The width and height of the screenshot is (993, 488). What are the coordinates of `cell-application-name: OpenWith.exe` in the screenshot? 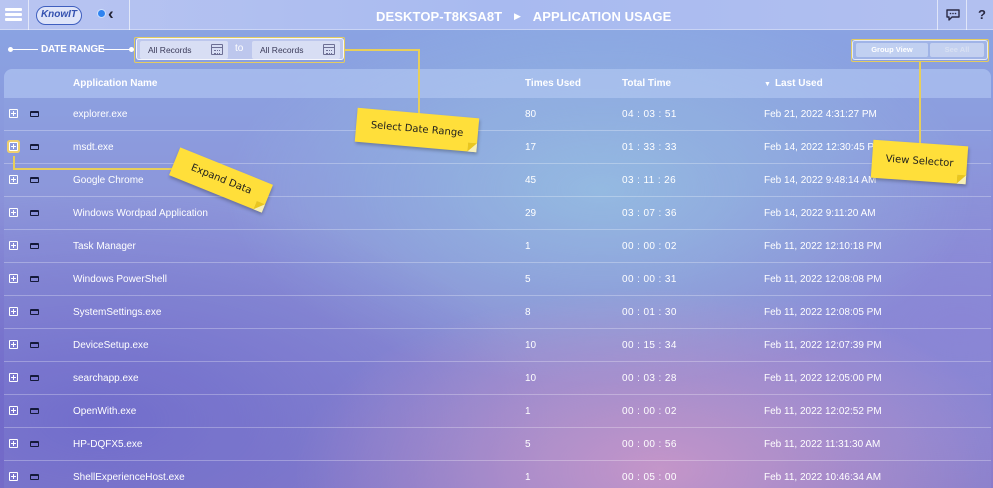 It's located at (105, 411).